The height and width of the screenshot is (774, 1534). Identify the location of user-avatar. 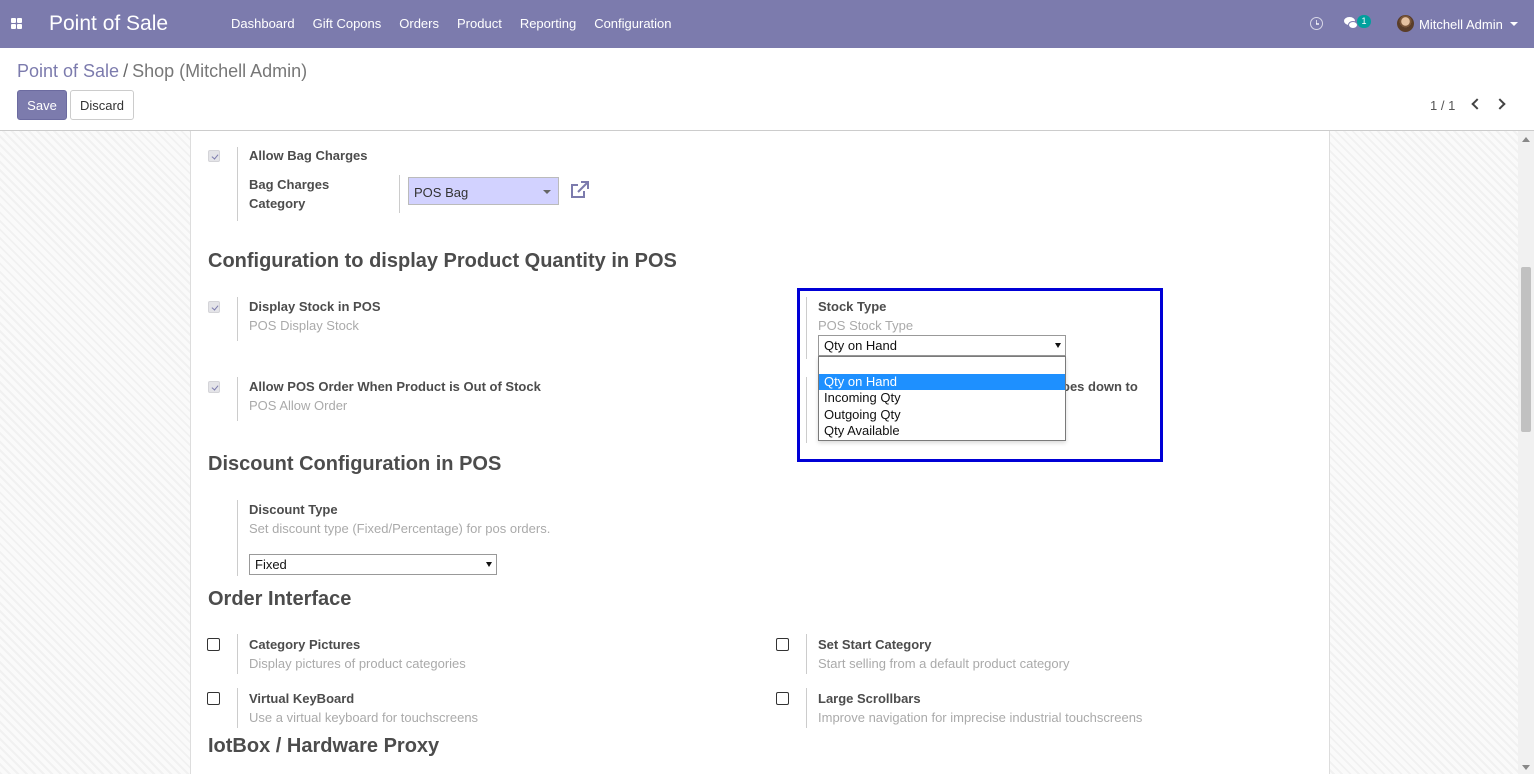
(1405, 23).